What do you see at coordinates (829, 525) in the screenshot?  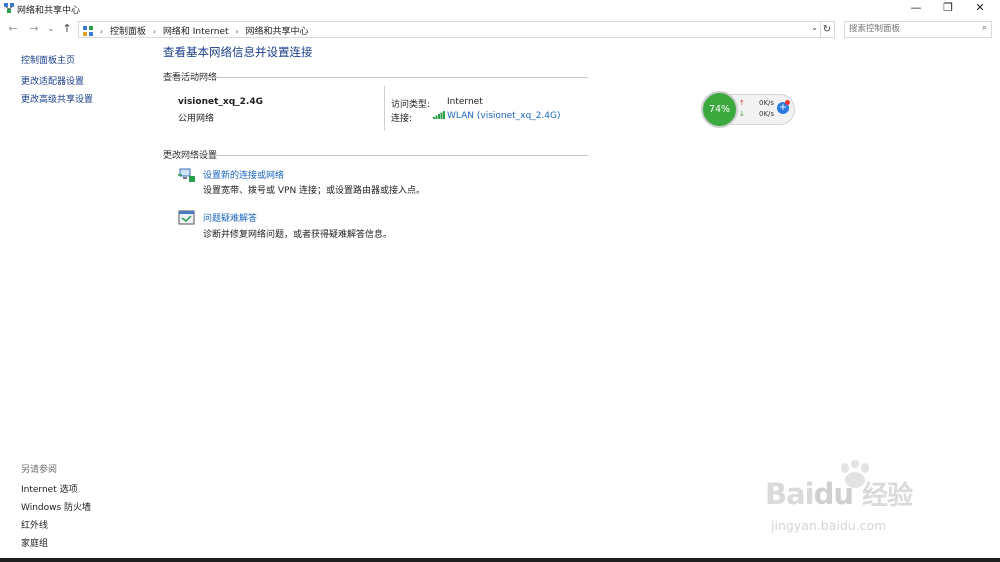 I see `watermark-url: jingyan.baidu.com` at bounding box center [829, 525].